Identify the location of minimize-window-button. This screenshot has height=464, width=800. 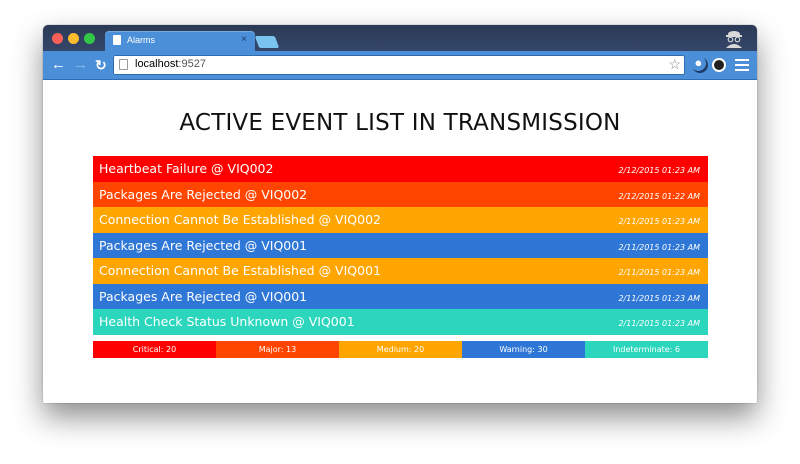
(73, 38).